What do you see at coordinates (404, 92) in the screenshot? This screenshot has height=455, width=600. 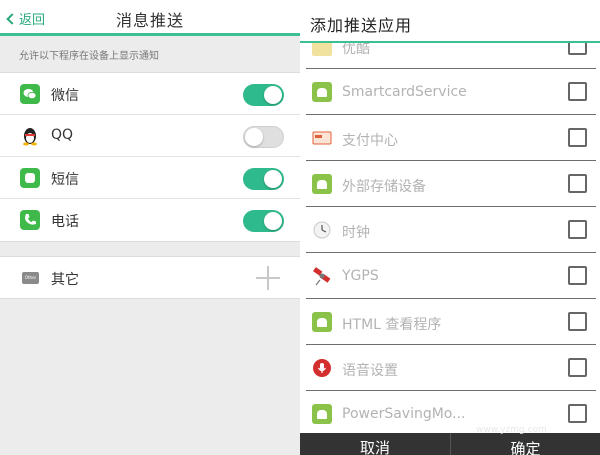 I see `item-label: SmartcardService` at bounding box center [404, 92].